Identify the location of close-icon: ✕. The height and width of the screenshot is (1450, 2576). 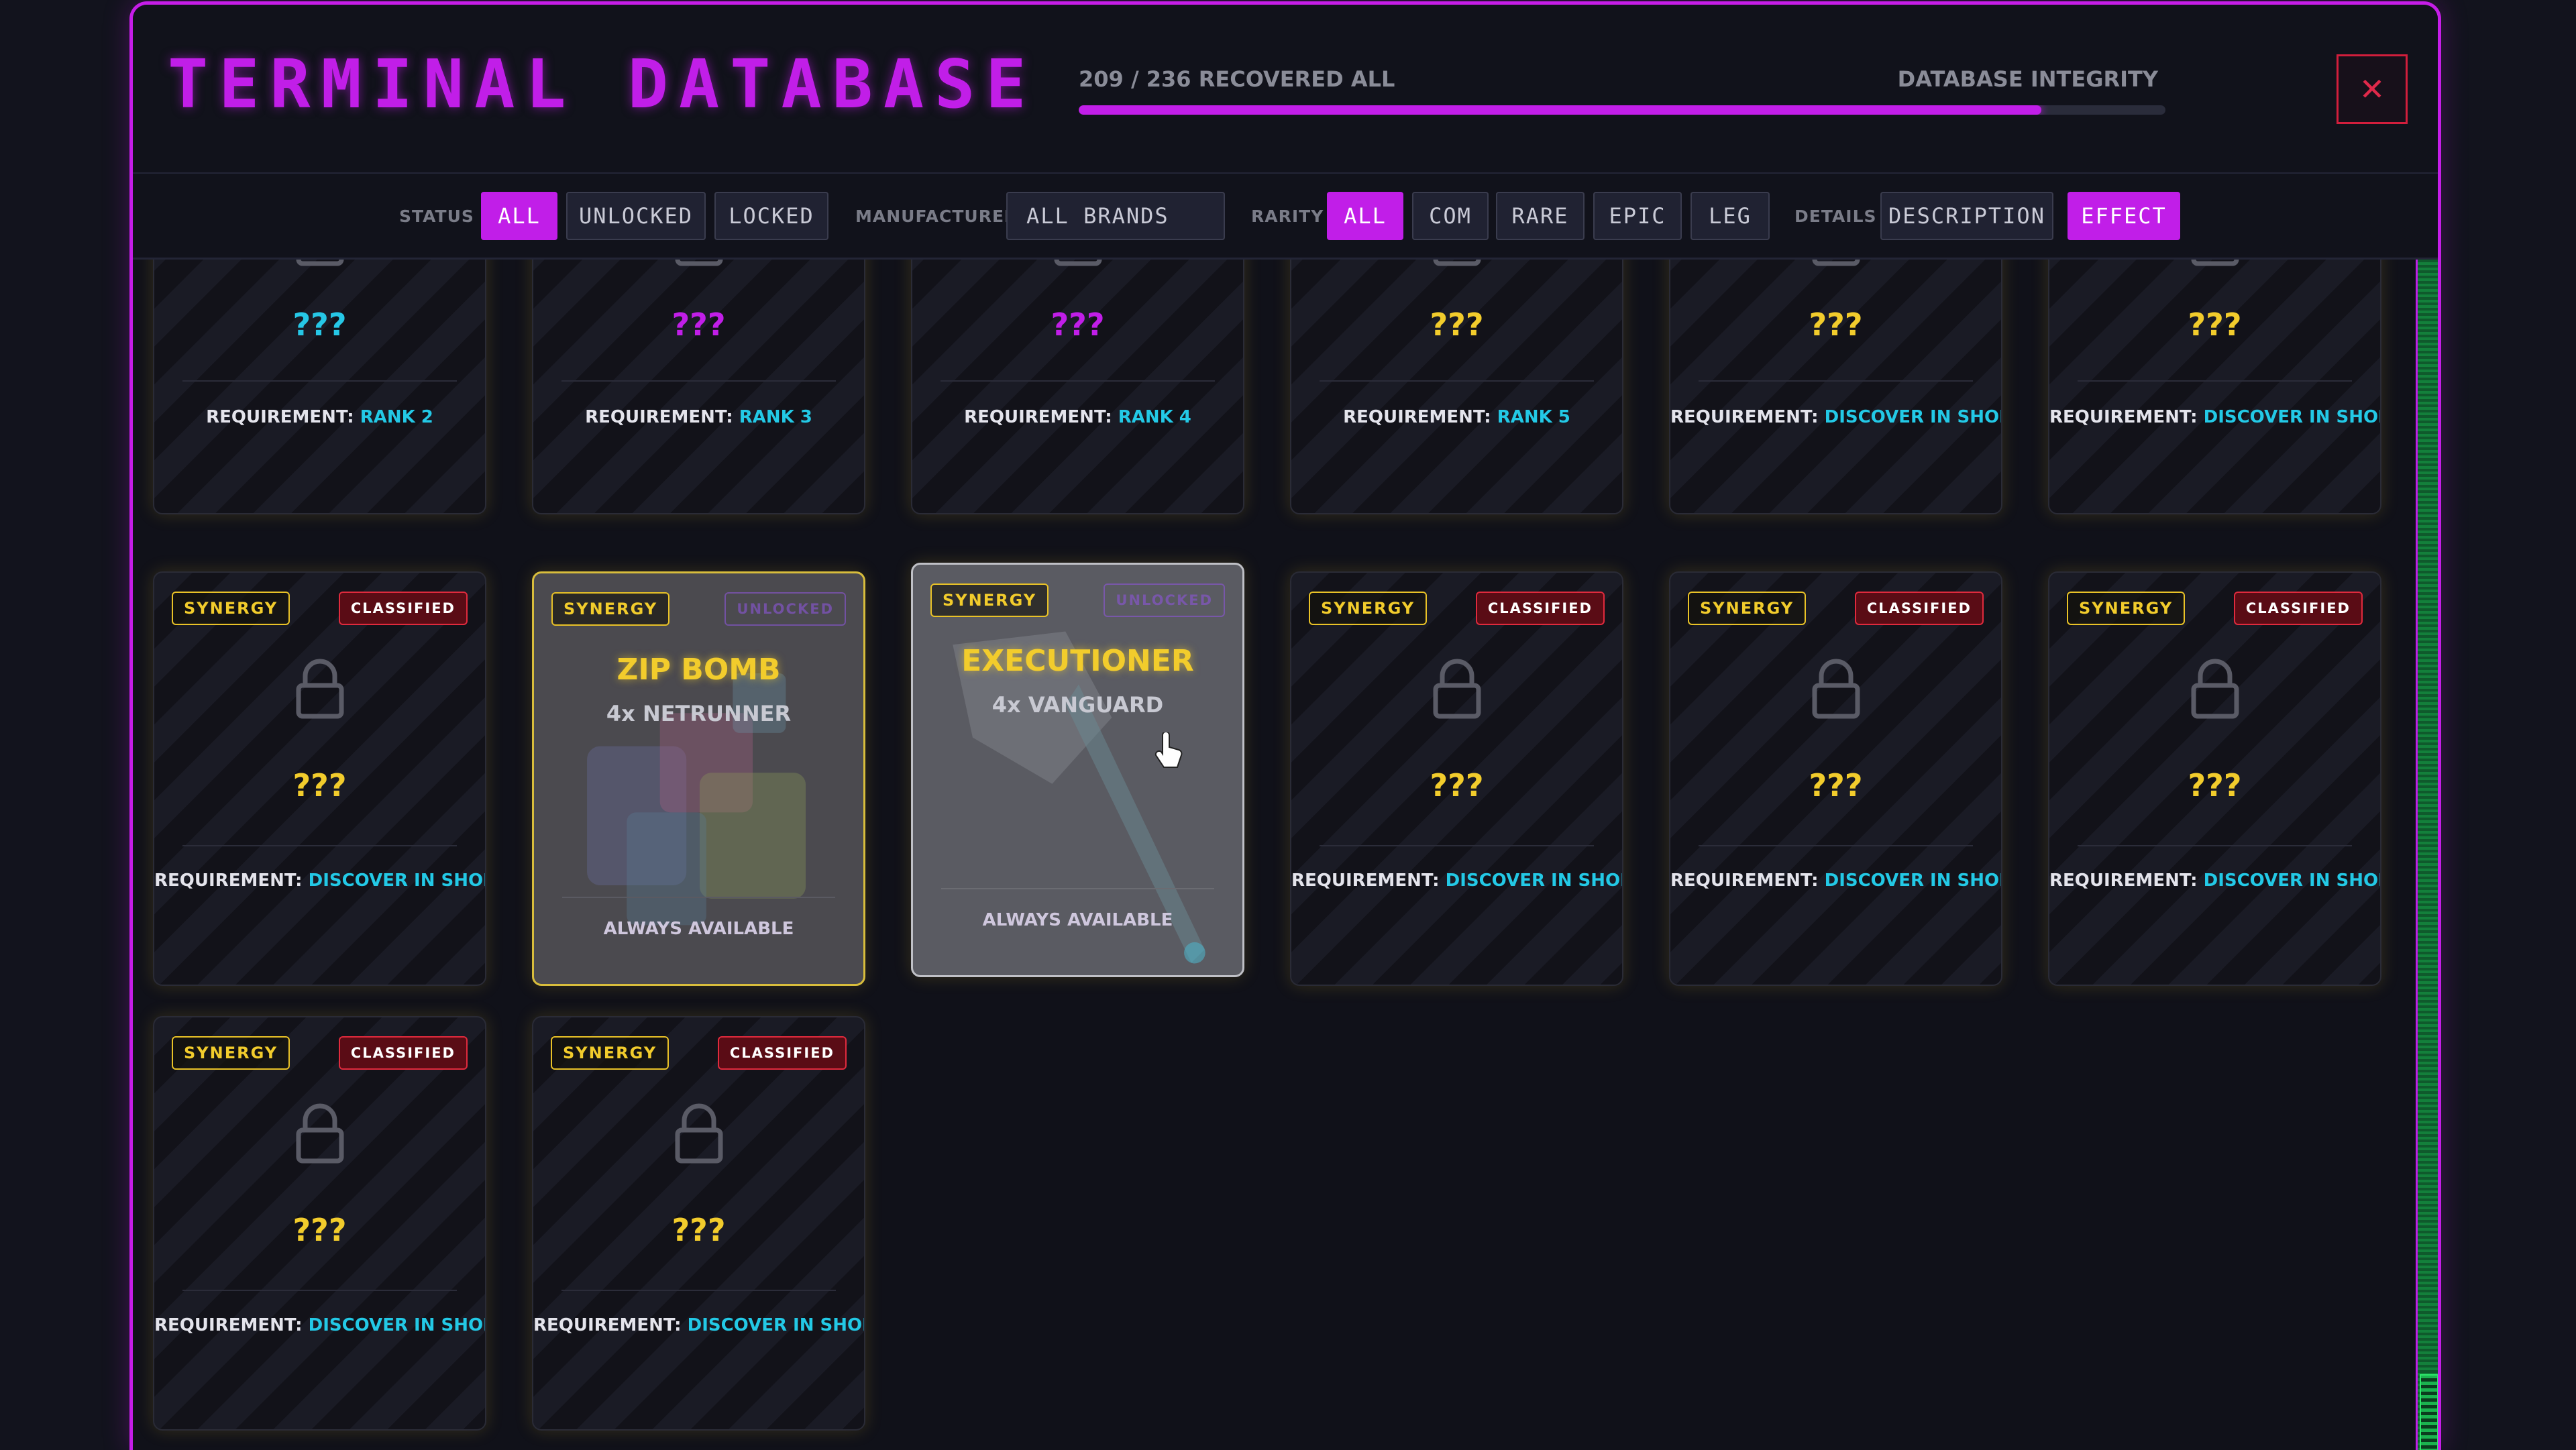
(2372, 89).